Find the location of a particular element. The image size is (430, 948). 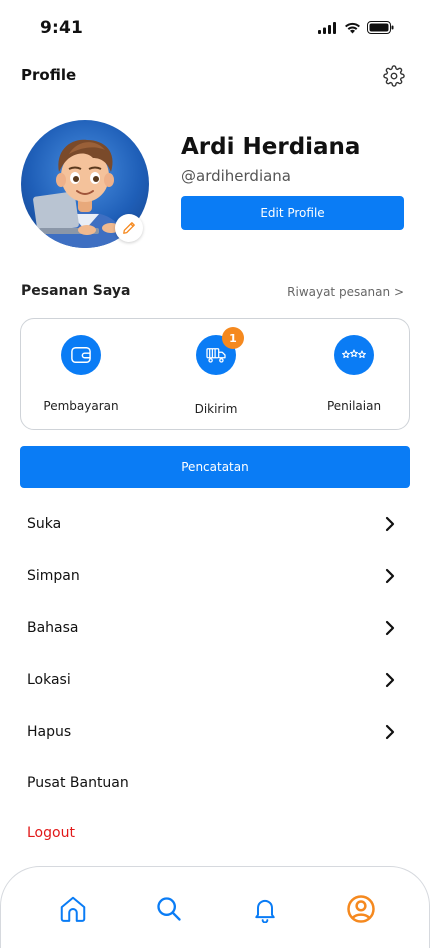

bell-icon is located at coordinates (265, 911).